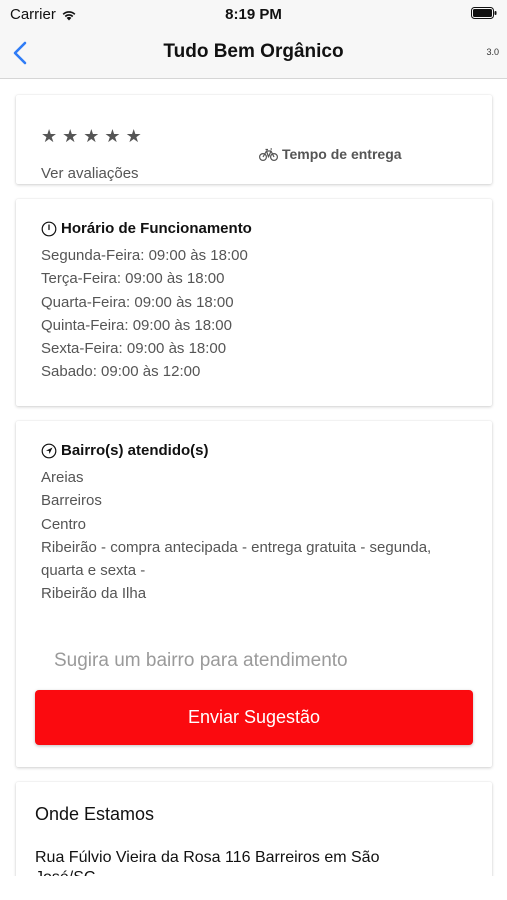 The image size is (507, 900). I want to click on suggest-neighborhood-input, so click(254, 661).